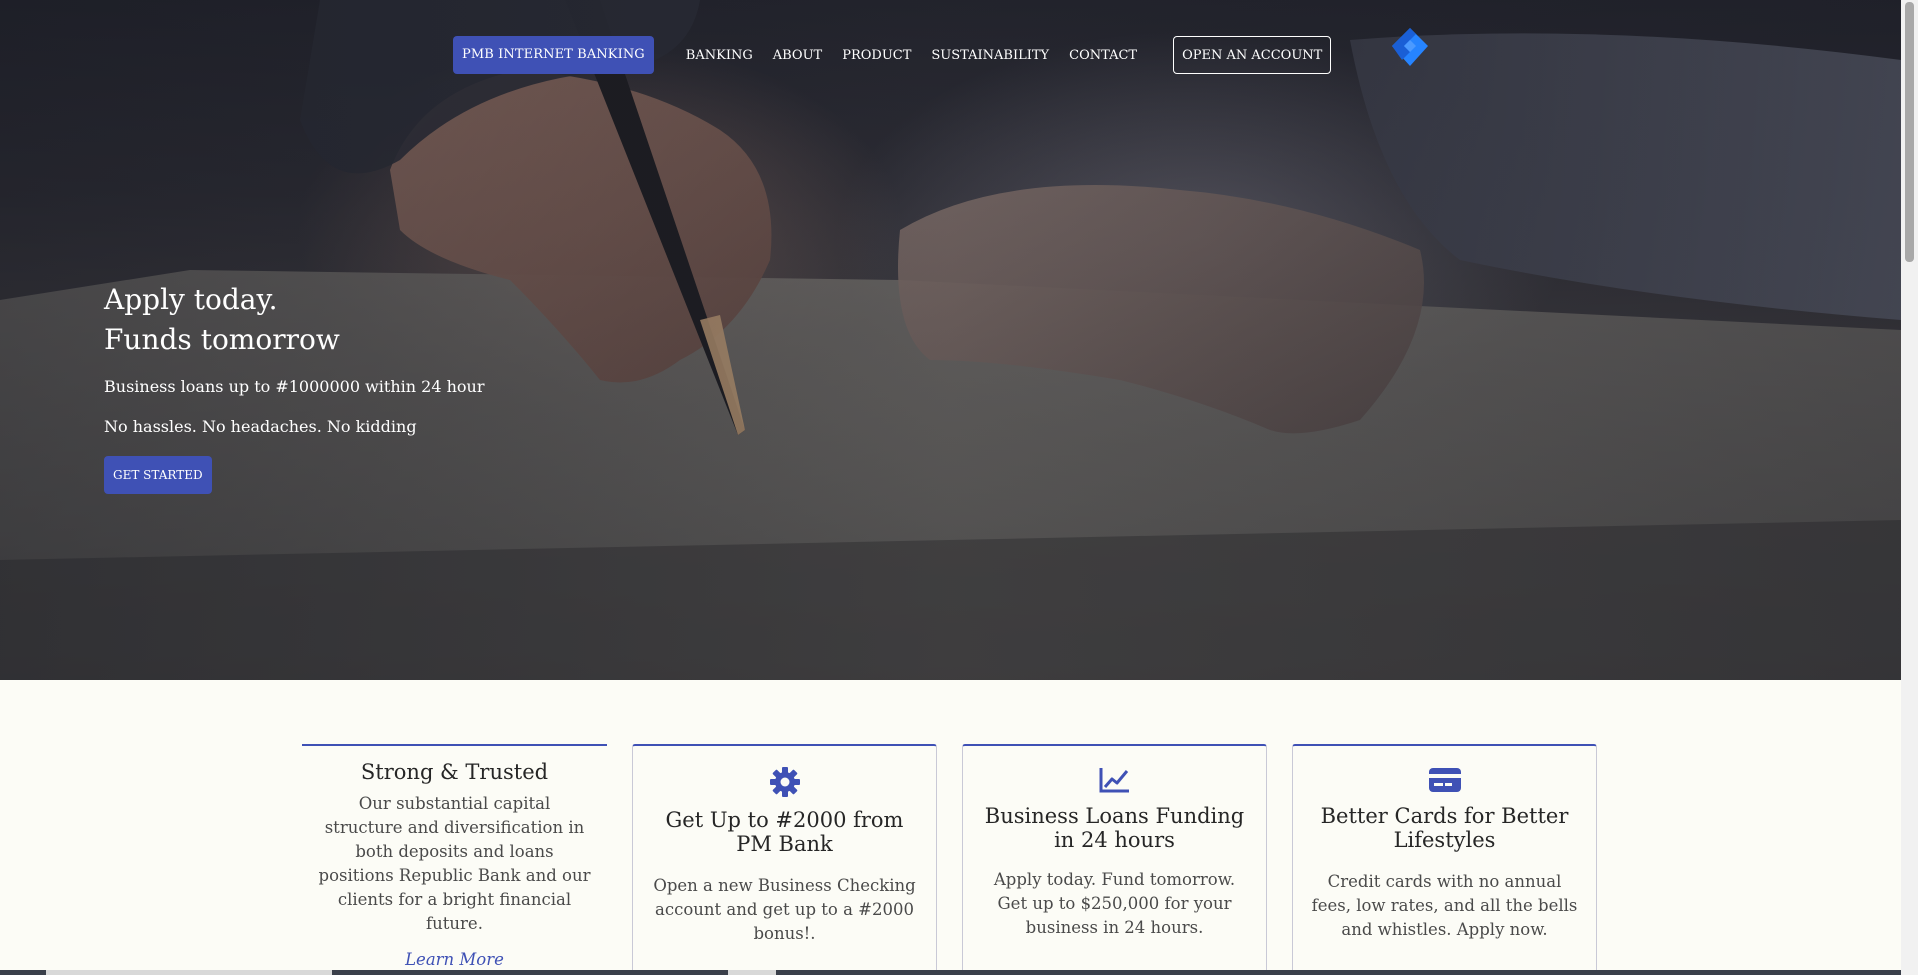 The image size is (1918, 975). Describe the element at coordinates (454, 959) in the screenshot. I see `learn-more-link: Learn More` at that location.